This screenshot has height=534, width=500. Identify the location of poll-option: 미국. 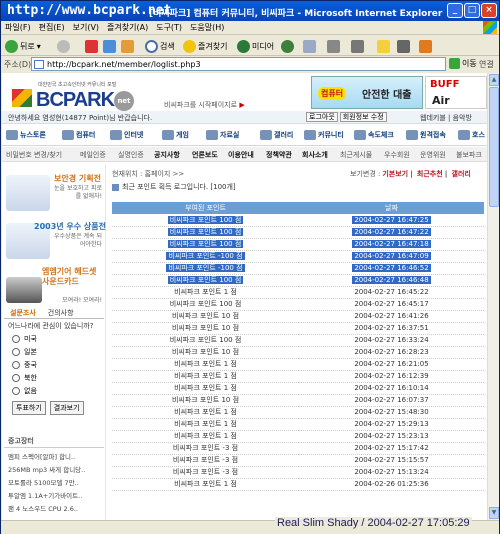
(54, 339).